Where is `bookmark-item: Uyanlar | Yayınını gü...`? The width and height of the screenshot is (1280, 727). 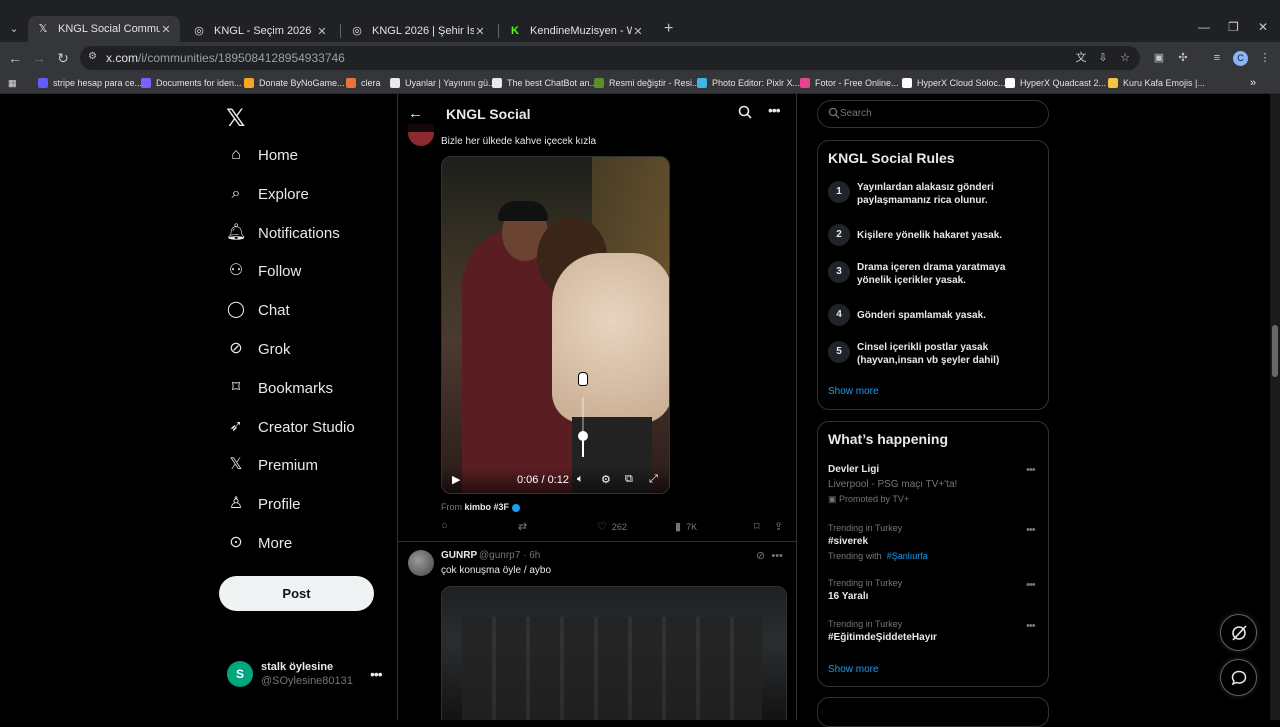
bookmark-item: Uyanlar | Yayınını gü... is located at coordinates (443, 83).